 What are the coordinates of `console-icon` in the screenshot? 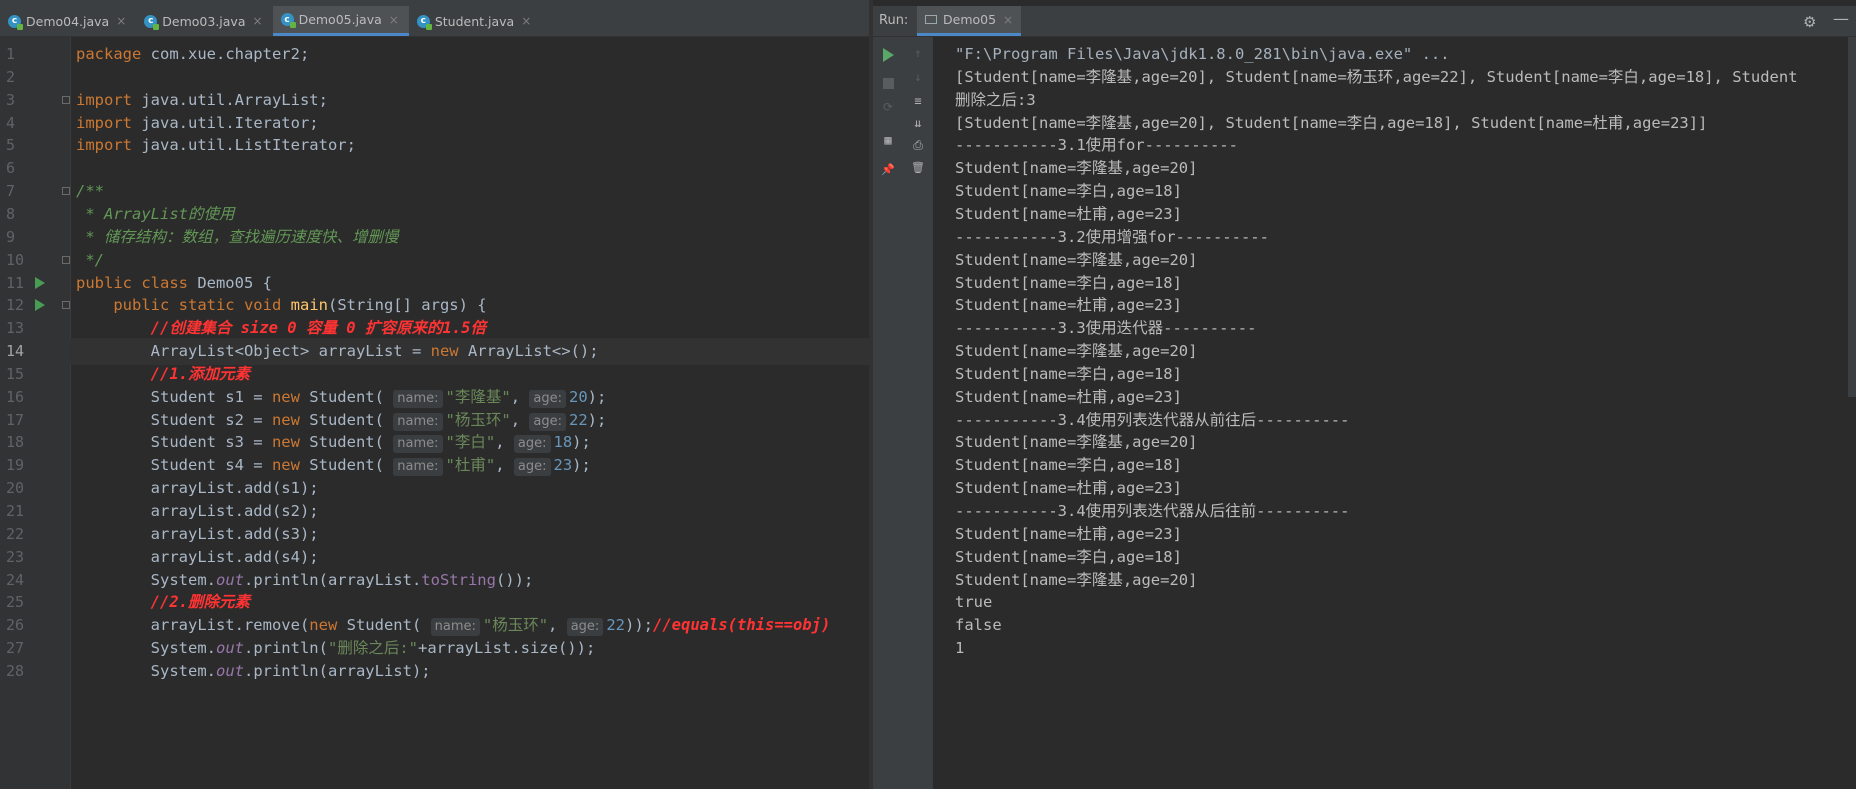 It's located at (931, 19).